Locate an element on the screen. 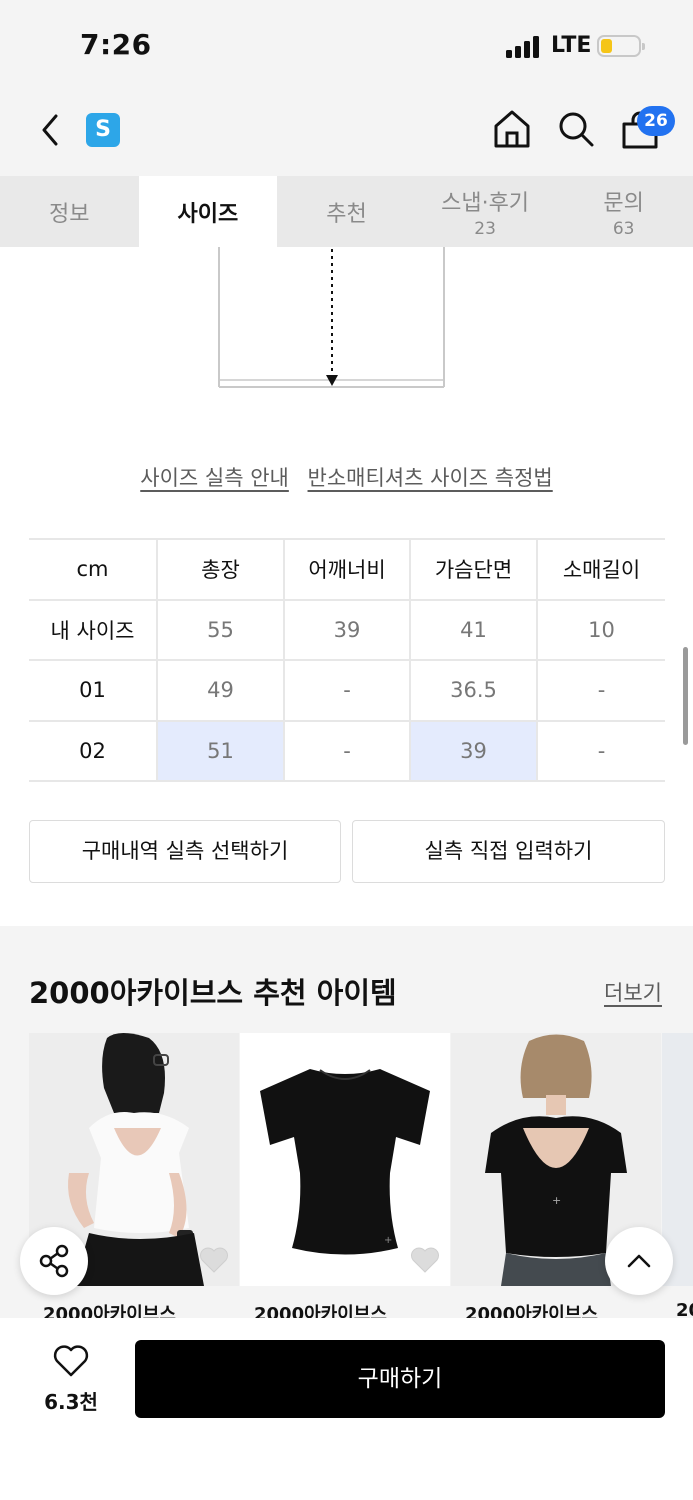 The width and height of the screenshot is (693, 1500). table-cell: 41 is located at coordinates (474, 629).